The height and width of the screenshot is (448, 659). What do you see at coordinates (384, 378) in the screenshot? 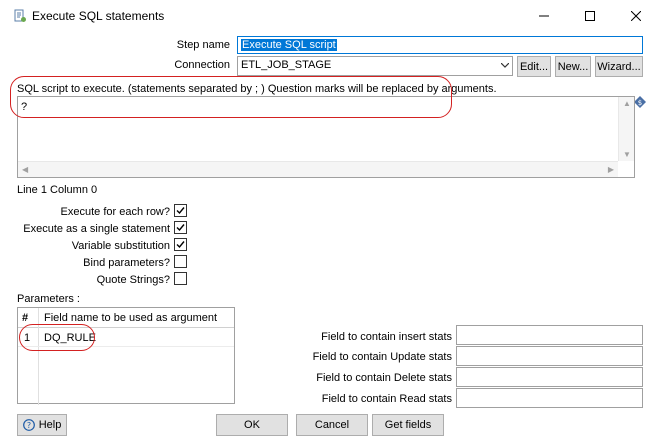
I see `delete-stats-label: Field to contain Delete stats` at bounding box center [384, 378].